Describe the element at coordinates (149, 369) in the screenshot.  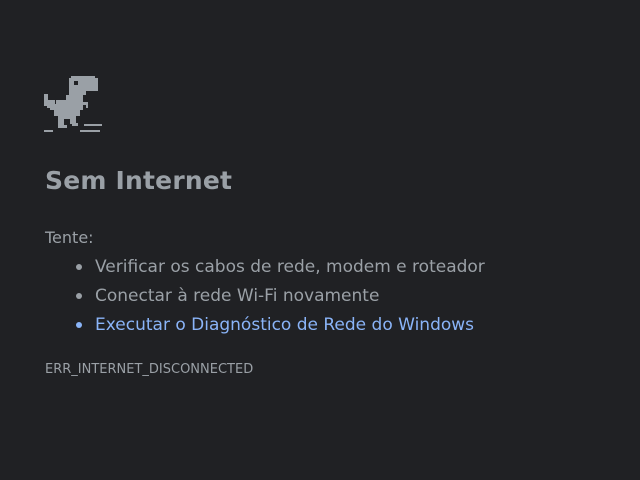
I see `error-code: ERR_INTERNET_DISCONNECTED` at that location.